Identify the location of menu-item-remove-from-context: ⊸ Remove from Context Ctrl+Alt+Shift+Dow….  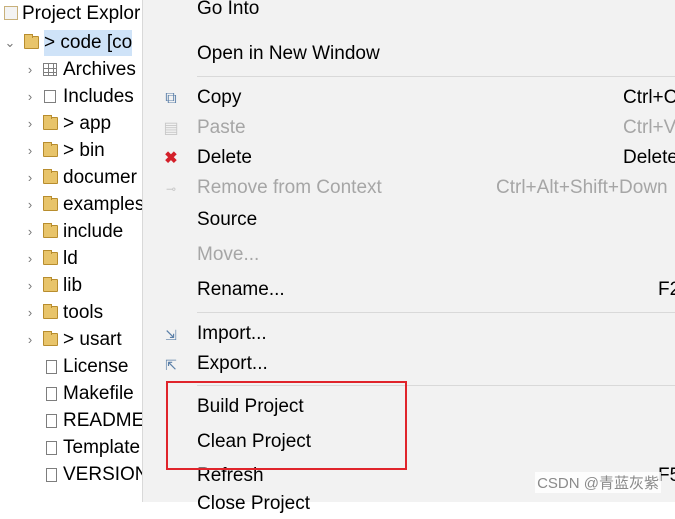
(409, 188).